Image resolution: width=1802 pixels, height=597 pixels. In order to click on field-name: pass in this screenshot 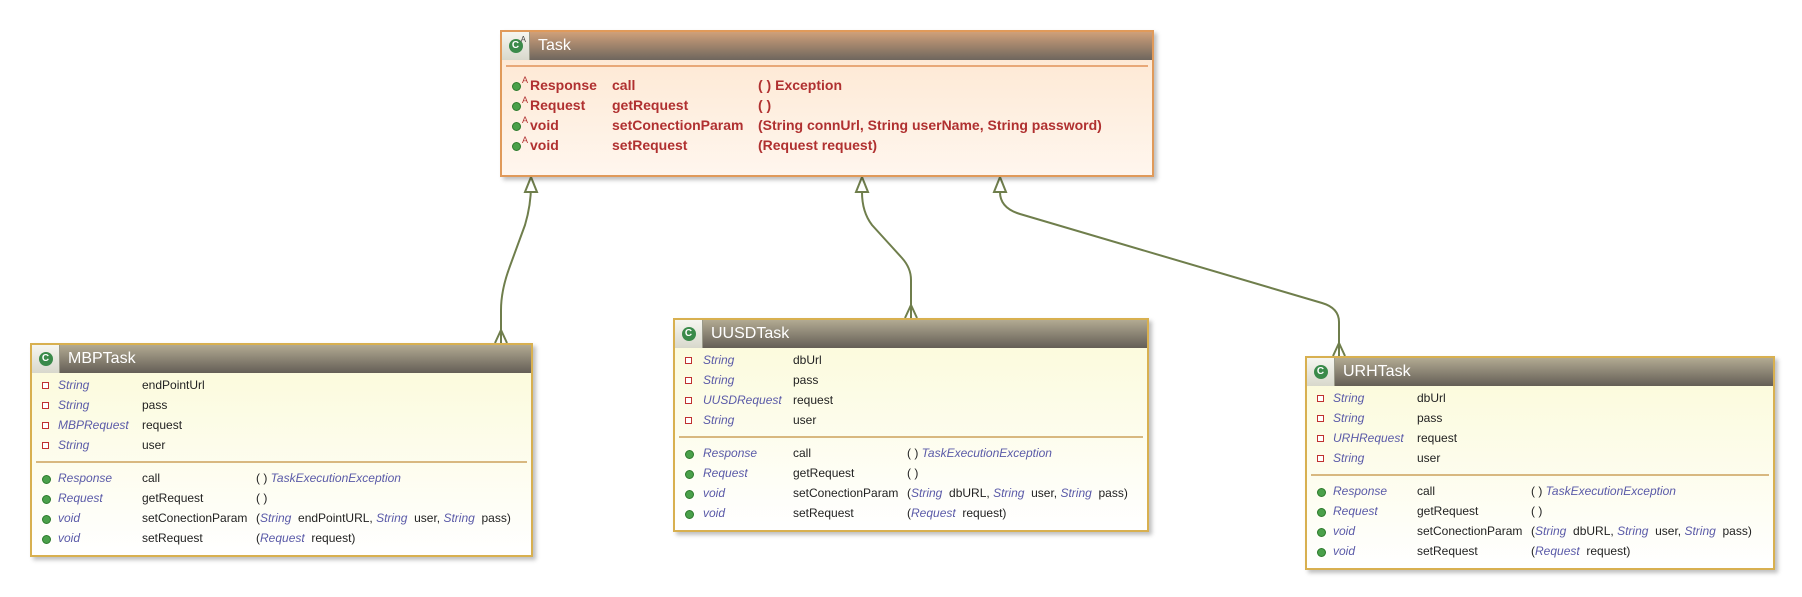, I will do `click(1430, 418)`.